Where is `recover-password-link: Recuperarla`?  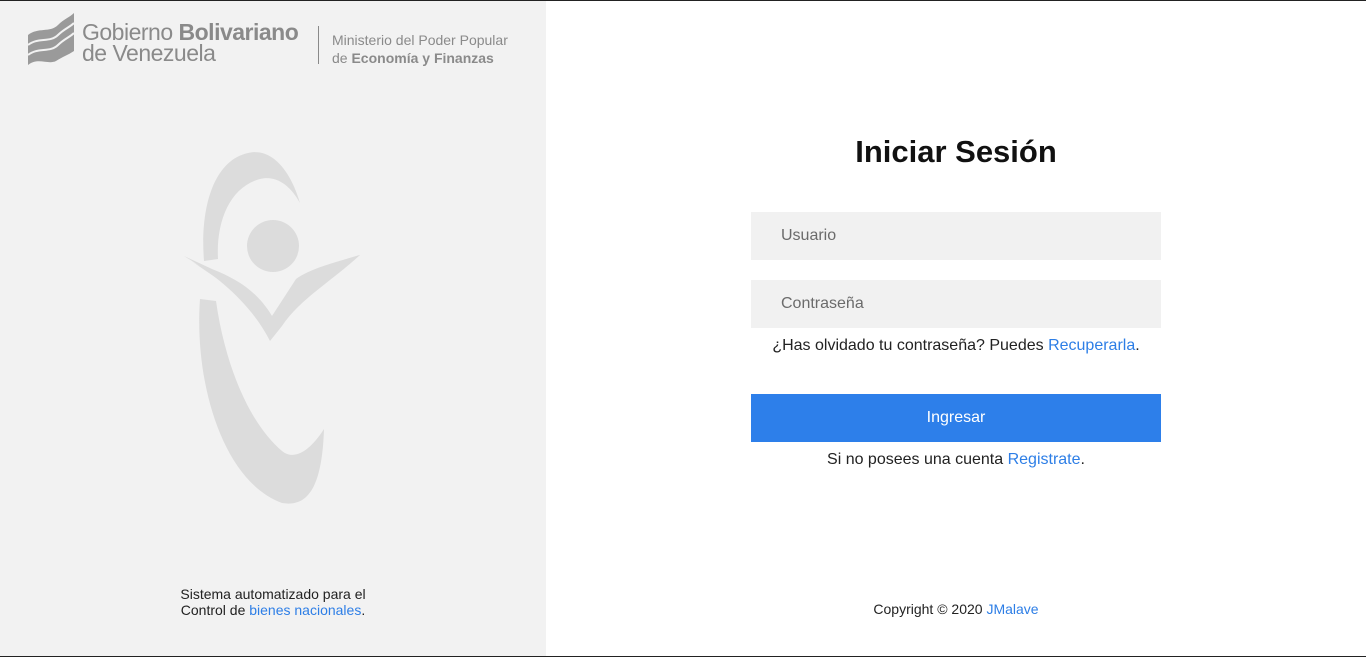
recover-password-link: Recuperarla is located at coordinates (1091, 345).